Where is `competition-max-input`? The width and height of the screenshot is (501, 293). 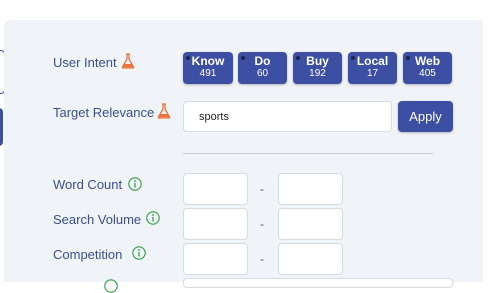
competition-max-input is located at coordinates (310, 259).